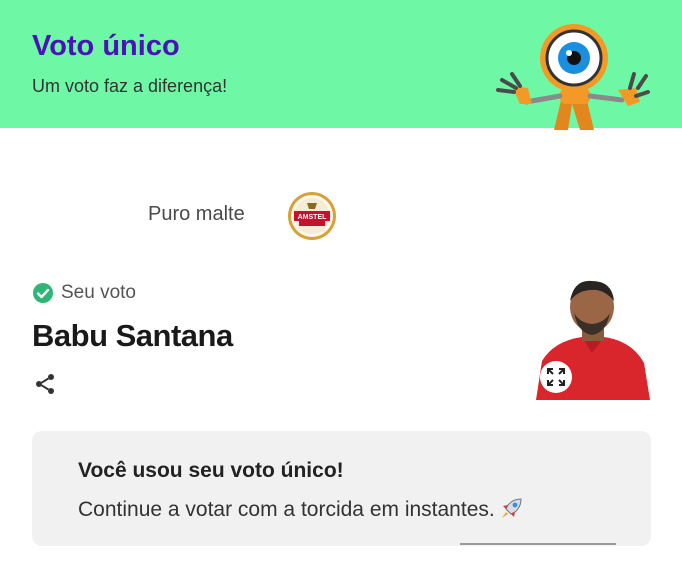  Describe the element at coordinates (43, 293) in the screenshot. I see `check-circle-icon` at that location.